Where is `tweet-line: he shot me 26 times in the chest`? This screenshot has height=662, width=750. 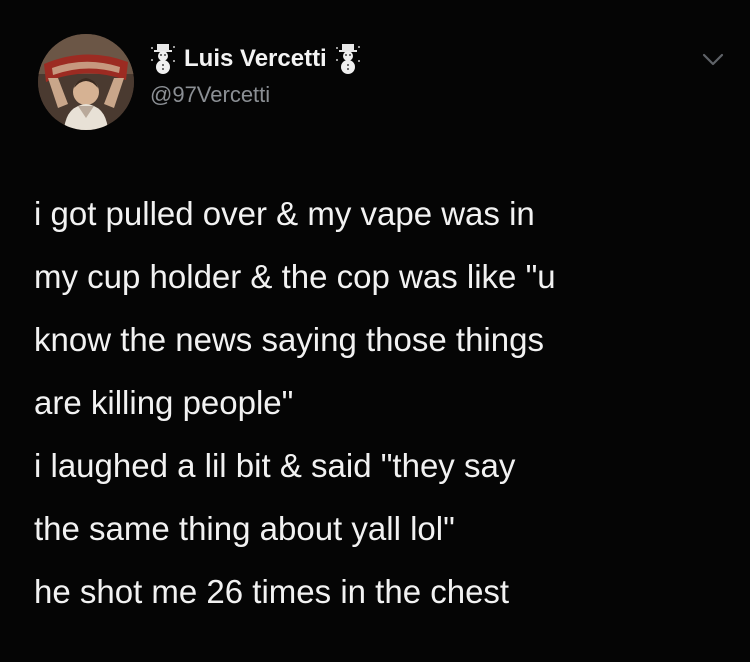 tweet-line: he shot me 26 times in the chest is located at coordinates (272, 591).